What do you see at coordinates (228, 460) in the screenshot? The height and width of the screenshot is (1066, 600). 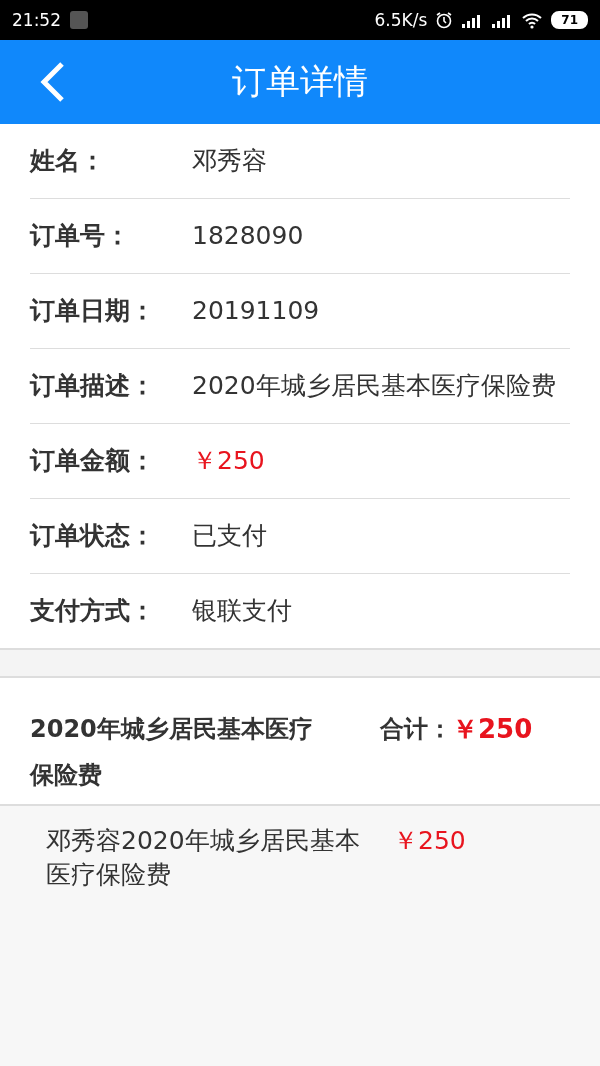 I see `field-value: ￥250` at bounding box center [228, 460].